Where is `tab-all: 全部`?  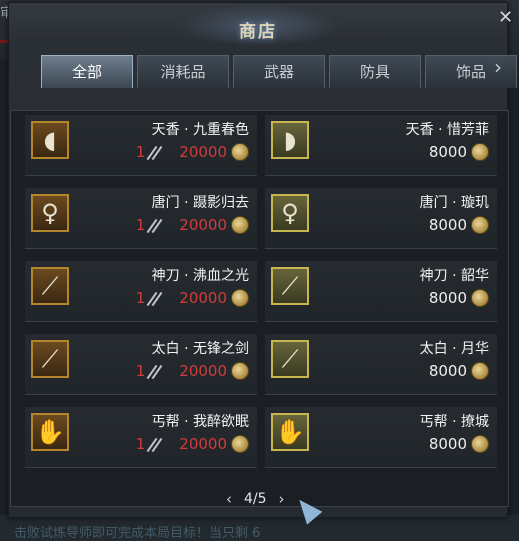
tab-all: 全部 is located at coordinates (87, 71).